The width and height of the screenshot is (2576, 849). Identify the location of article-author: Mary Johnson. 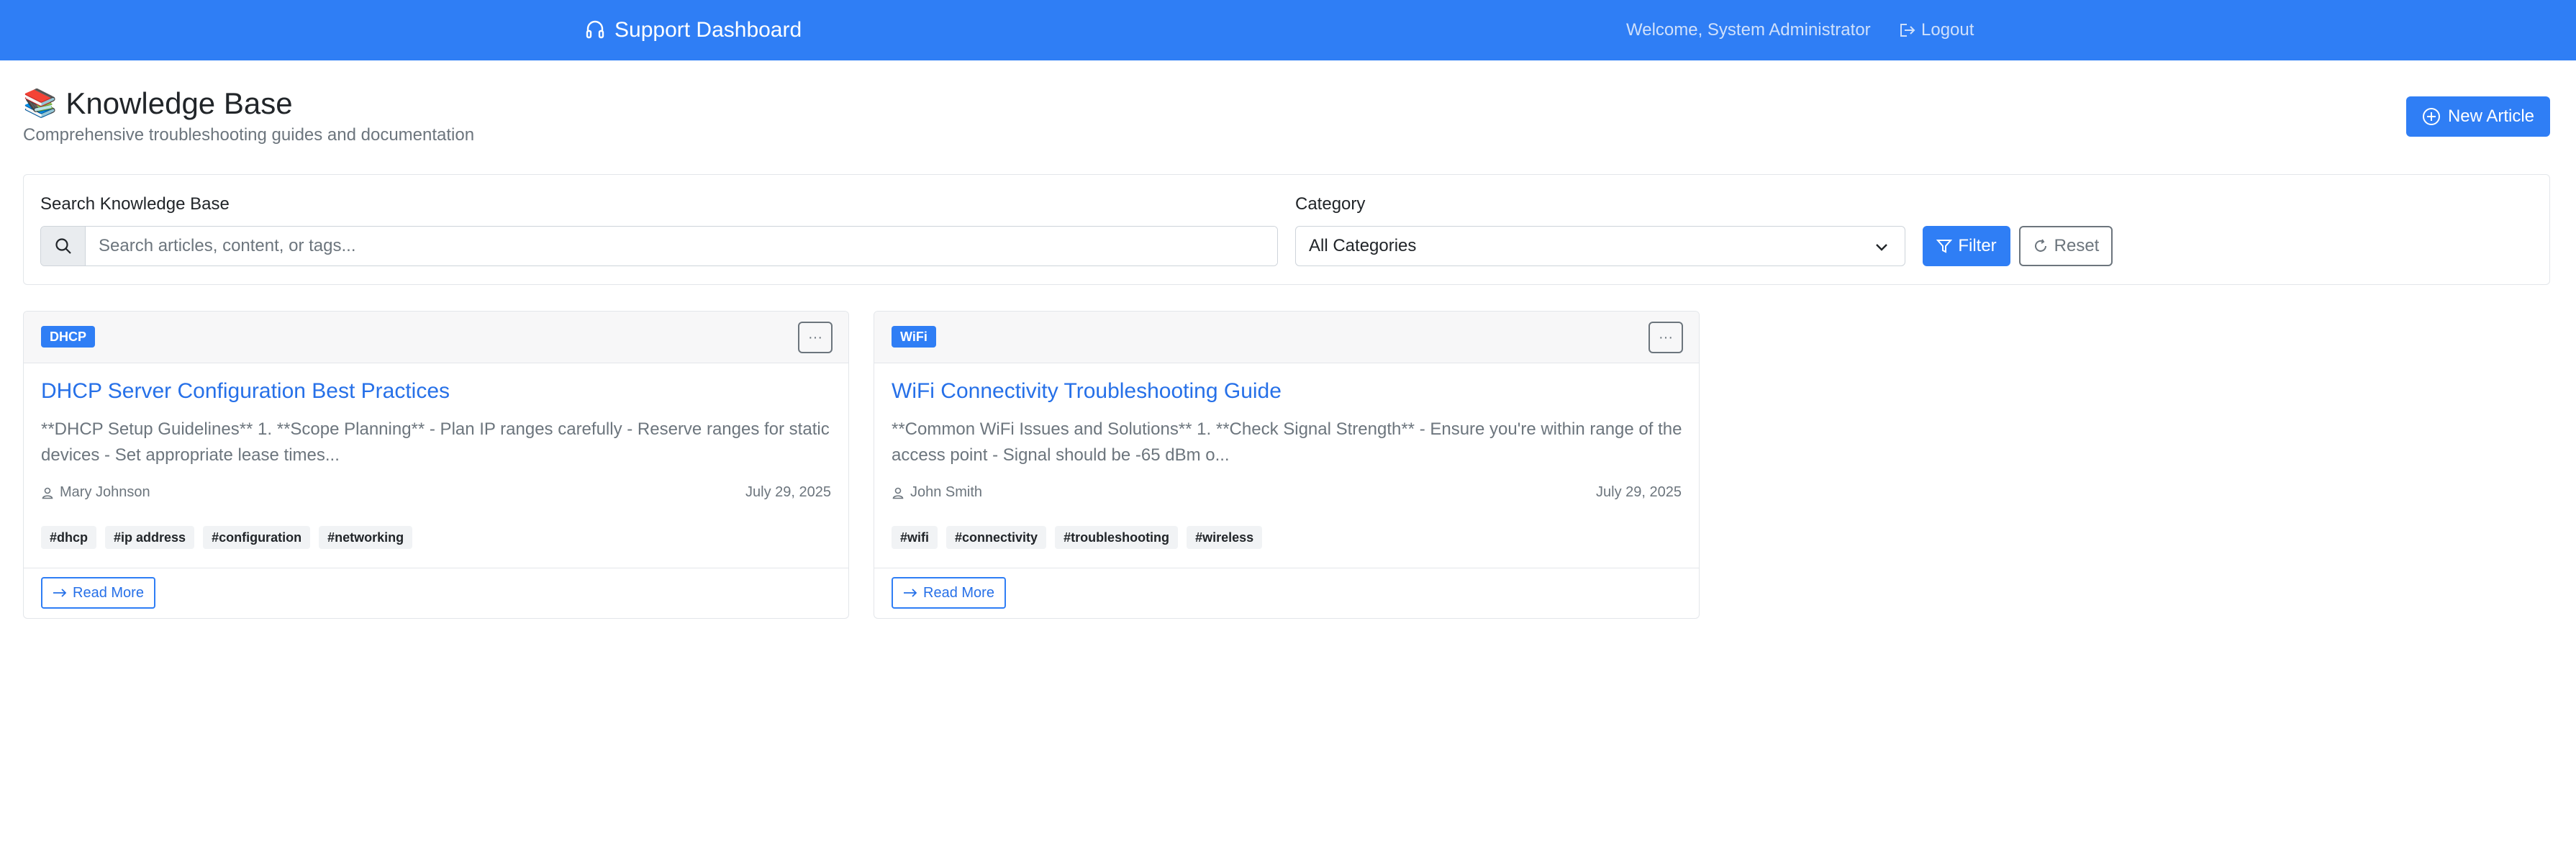
(95, 493).